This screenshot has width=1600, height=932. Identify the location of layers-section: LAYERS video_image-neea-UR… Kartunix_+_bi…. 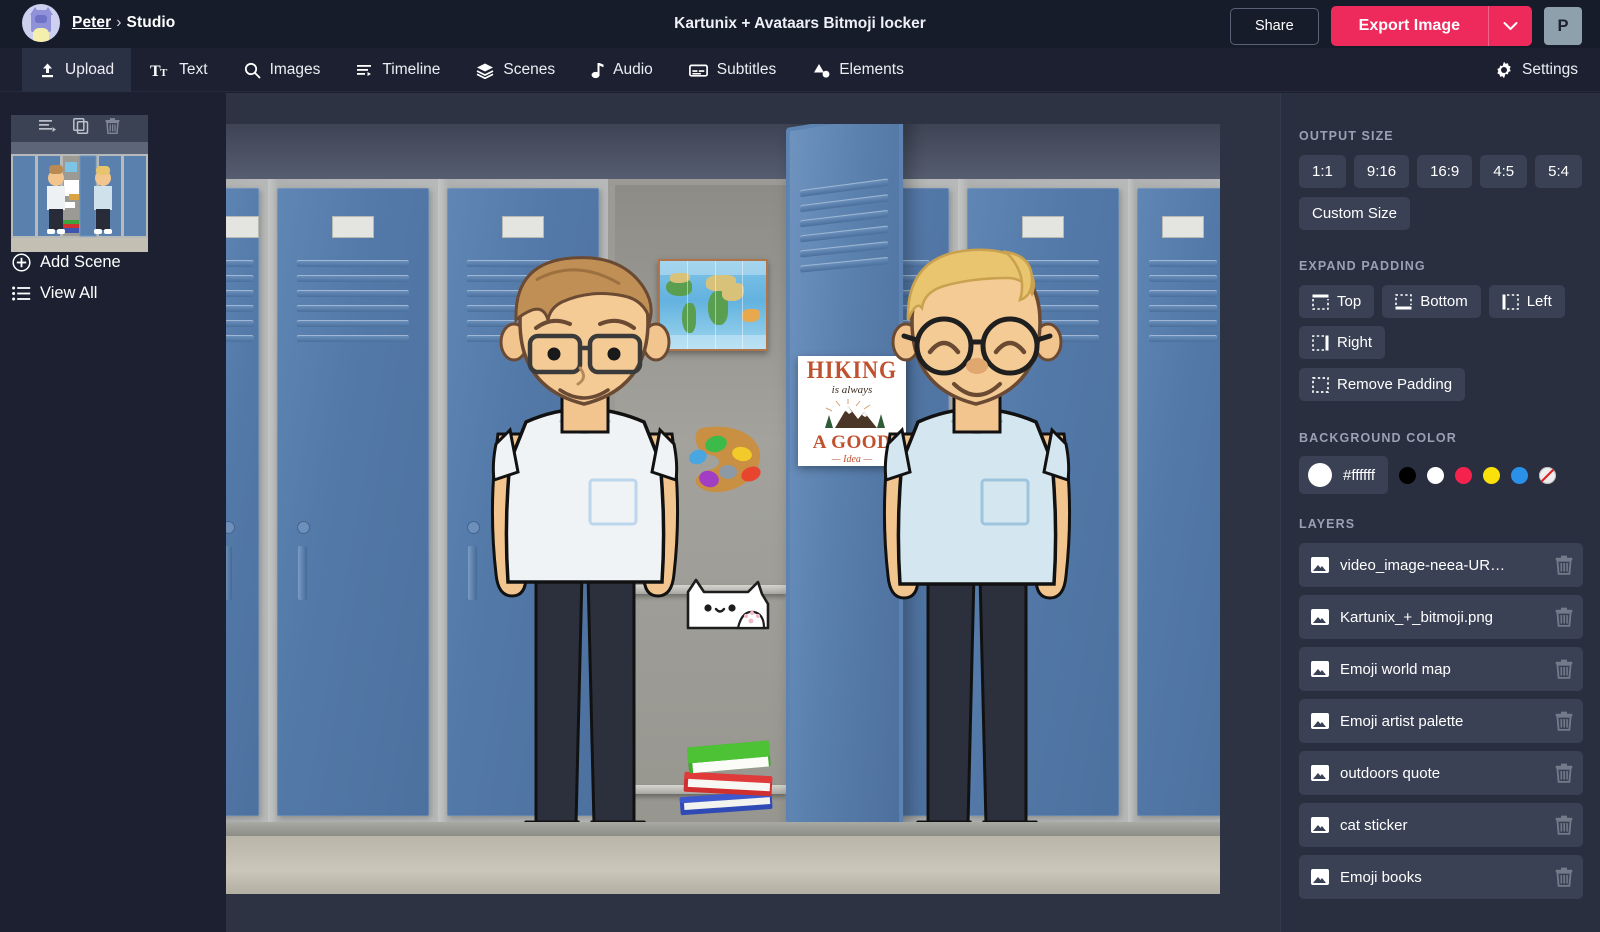
(1441, 712).